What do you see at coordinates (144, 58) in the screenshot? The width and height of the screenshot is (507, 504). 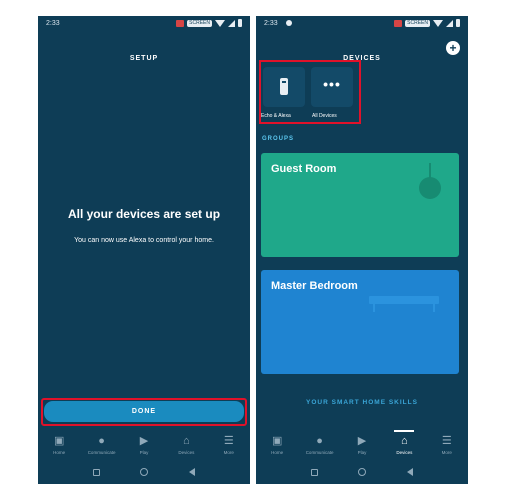 I see `page-title: SETUP` at bounding box center [144, 58].